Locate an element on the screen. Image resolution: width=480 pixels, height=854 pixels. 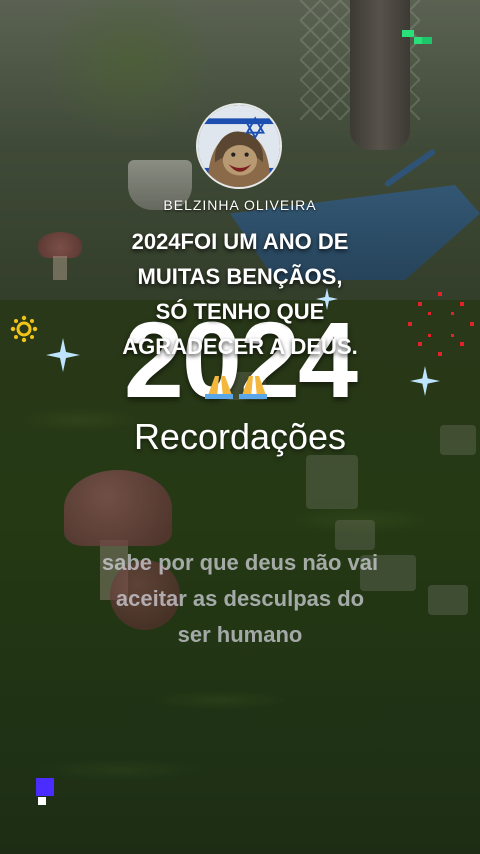
caption-line: 2024FOI UM ANO DE is located at coordinates (240, 241).